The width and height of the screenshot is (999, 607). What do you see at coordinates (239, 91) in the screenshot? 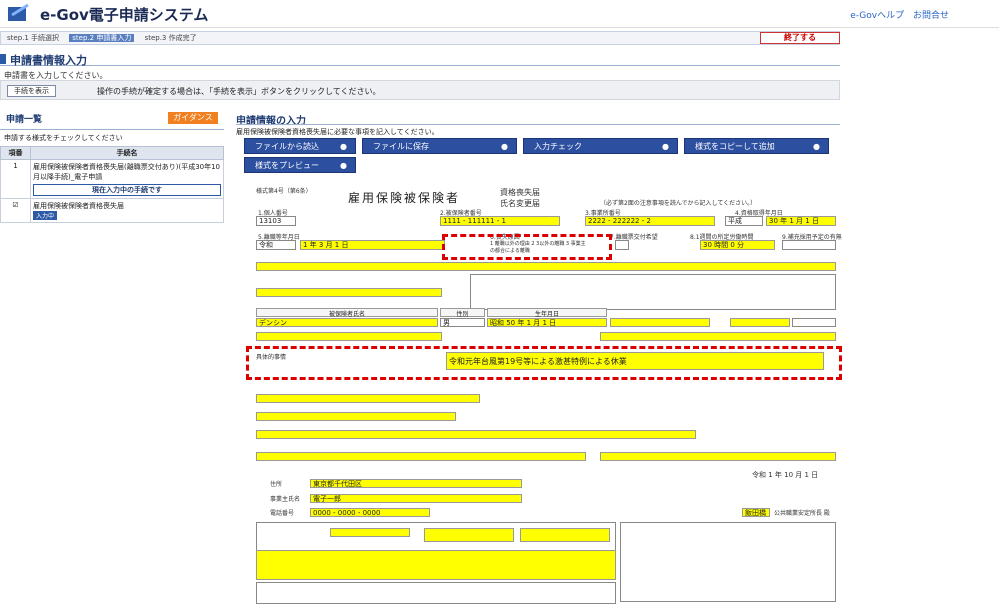
I see `procedure-note: 操作の手続が確定する場合は、「手続を表示」ボタンをクリックしてください。` at bounding box center [239, 91].